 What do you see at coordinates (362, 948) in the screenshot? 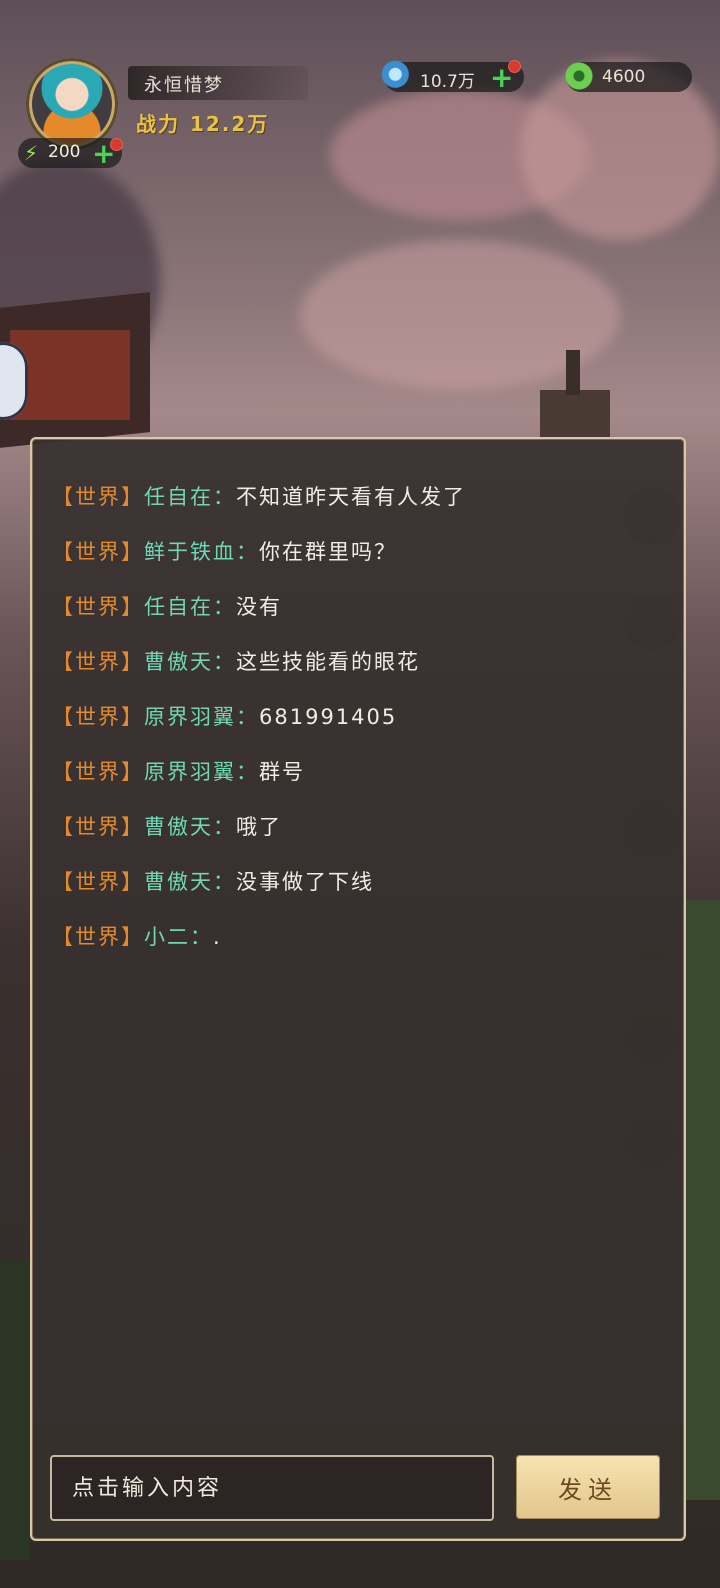
I see `chat-message: 【世界】小二：.` at bounding box center [362, 948].